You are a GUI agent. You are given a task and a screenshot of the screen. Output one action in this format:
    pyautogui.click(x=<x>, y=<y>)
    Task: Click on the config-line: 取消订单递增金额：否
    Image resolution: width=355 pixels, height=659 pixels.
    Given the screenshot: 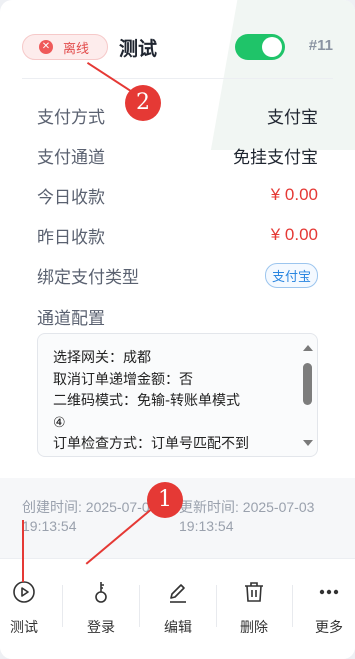 What is the action you would take?
    pyautogui.click(x=123, y=379)
    